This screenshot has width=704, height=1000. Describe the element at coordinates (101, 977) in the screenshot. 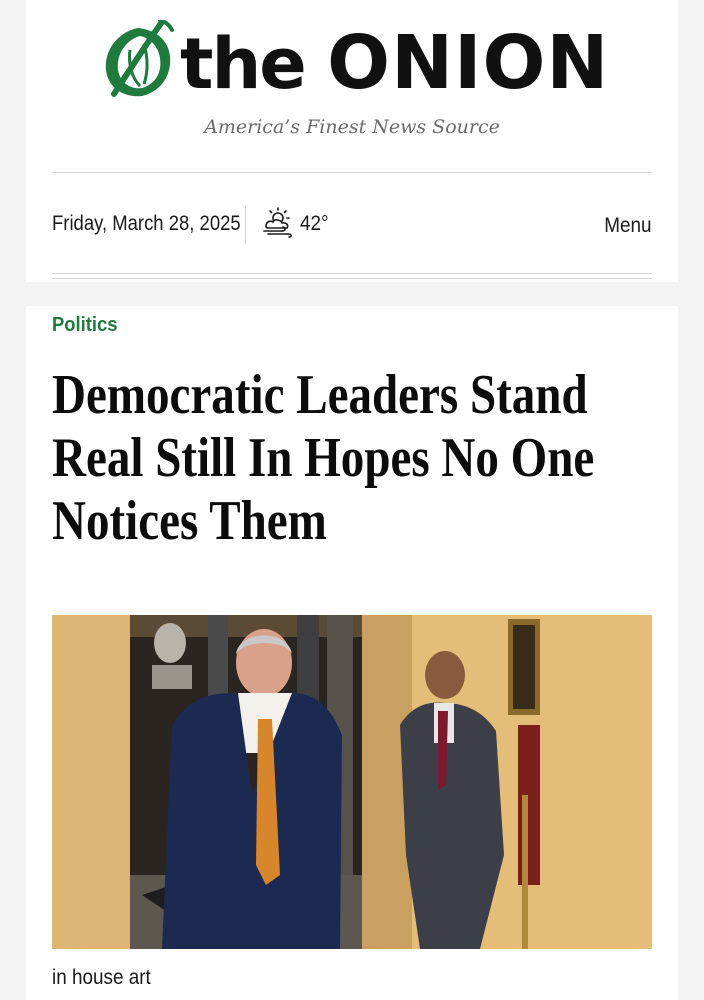

I see `image-caption: in house art` at that location.